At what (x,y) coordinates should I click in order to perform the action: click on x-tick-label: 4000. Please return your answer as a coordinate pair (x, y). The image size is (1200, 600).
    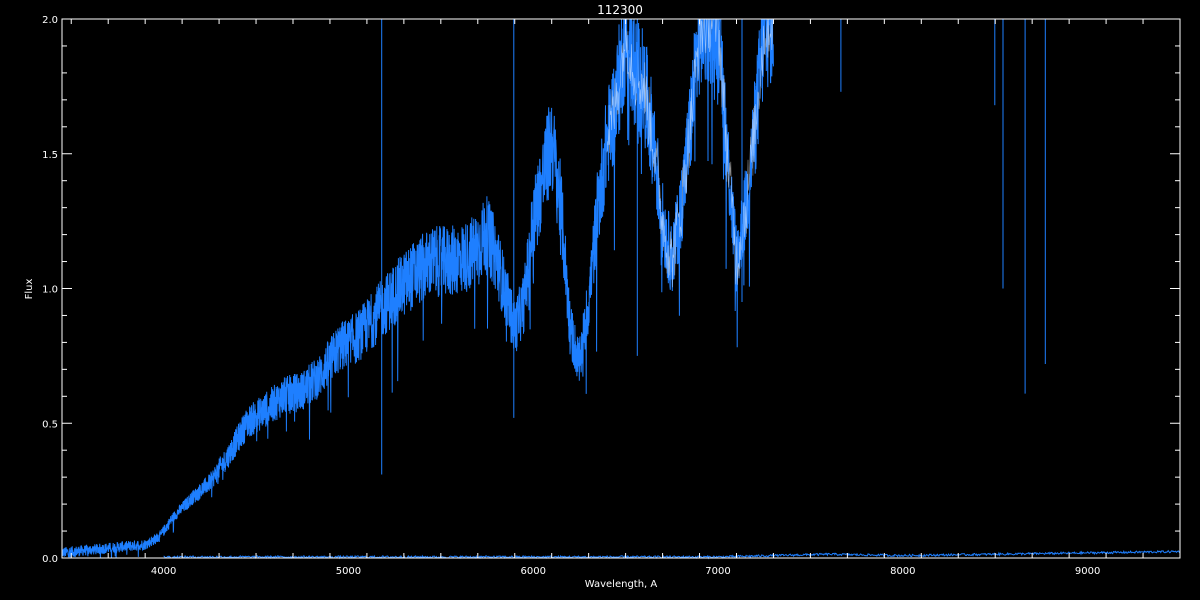
    Looking at the image, I should click on (163, 571).